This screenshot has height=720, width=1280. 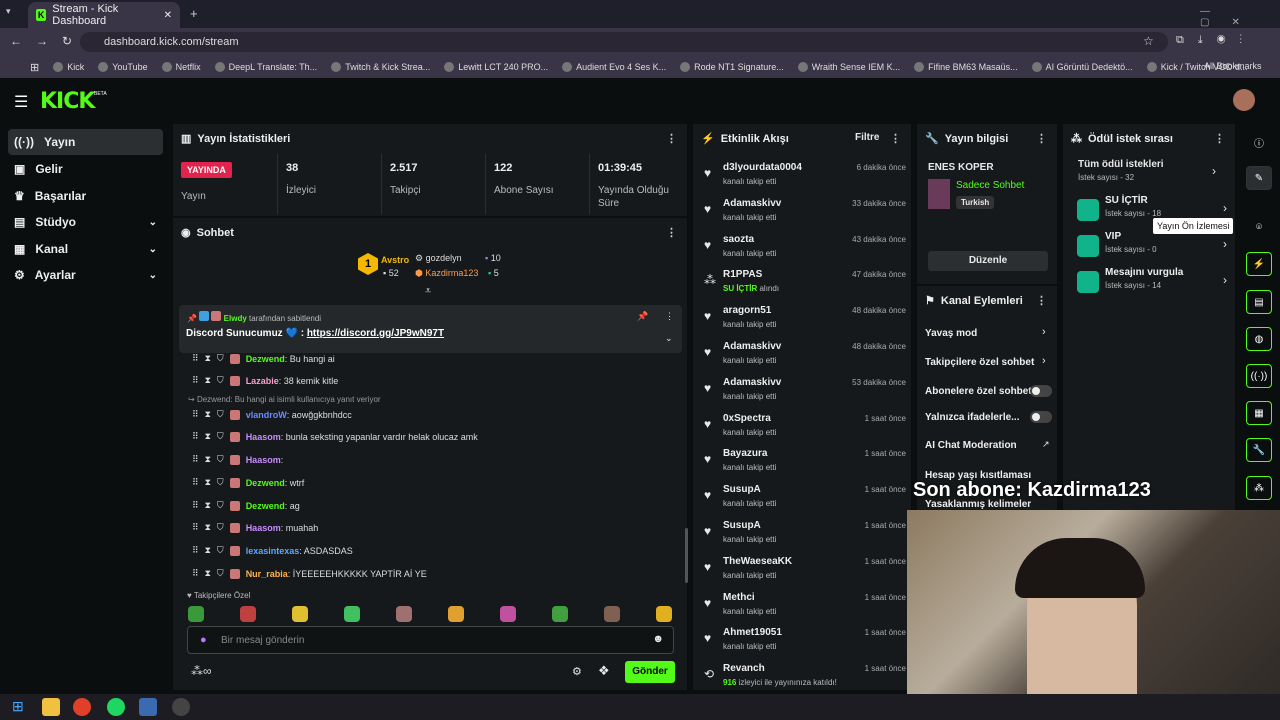 What do you see at coordinates (85, 196) in the screenshot?
I see `sidebar-item-basarilar: ♛ Başarılar` at bounding box center [85, 196].